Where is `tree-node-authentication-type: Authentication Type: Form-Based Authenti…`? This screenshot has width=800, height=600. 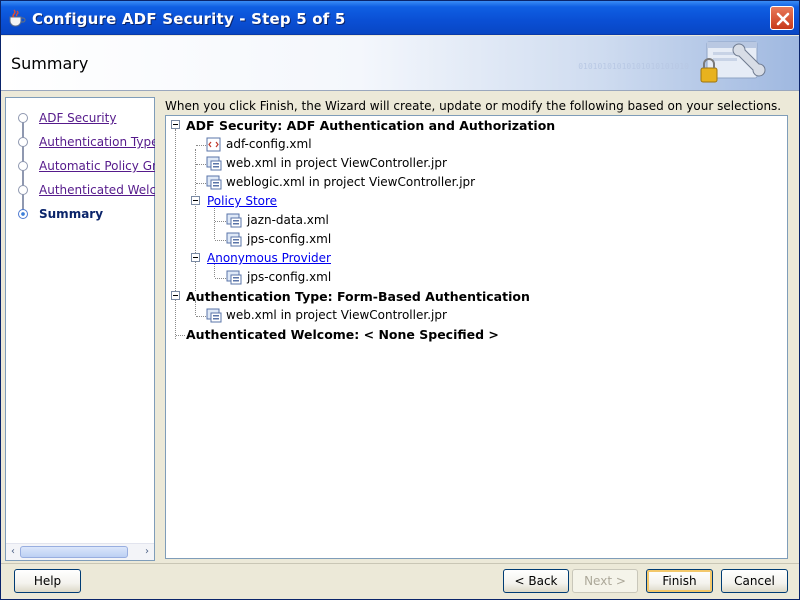 tree-node-authentication-type: Authentication Type: Form-Based Authenti… is located at coordinates (466, 296).